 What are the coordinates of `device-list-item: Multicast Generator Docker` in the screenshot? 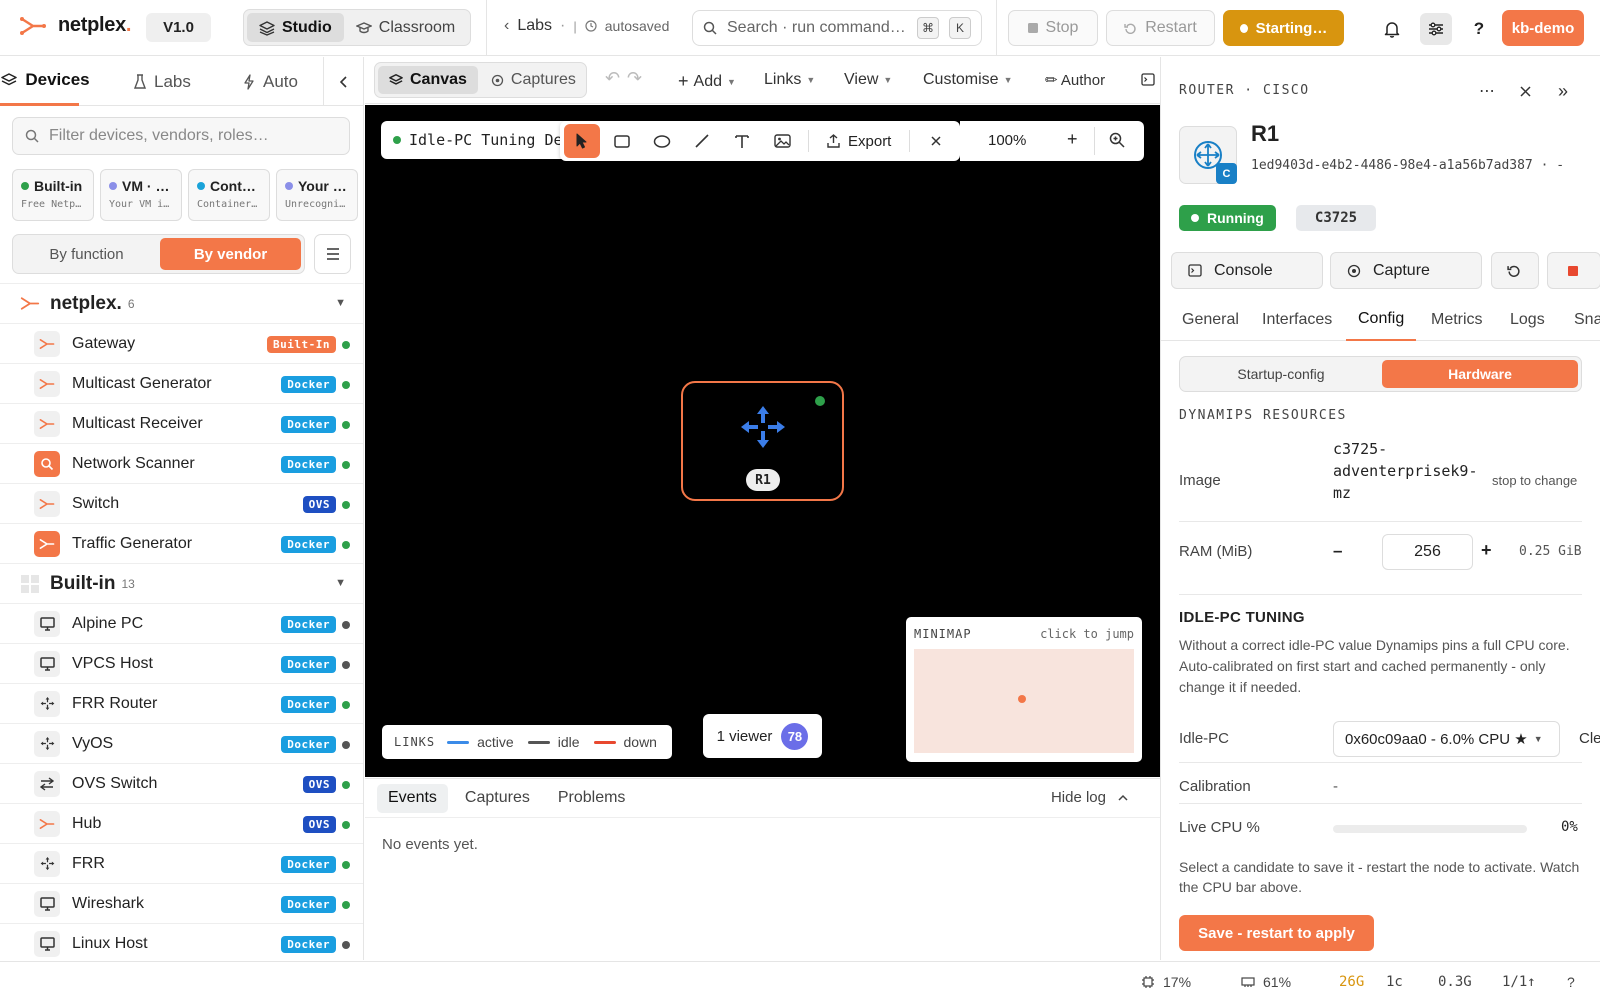 It's located at (181, 383).